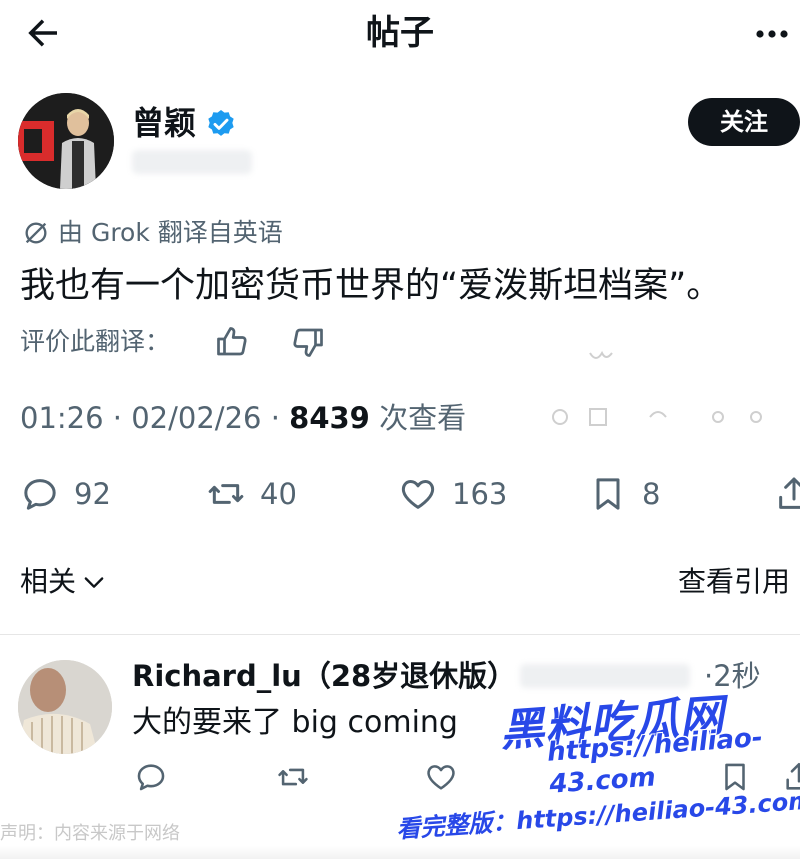  I want to click on repost-button: 40, so click(251, 494).